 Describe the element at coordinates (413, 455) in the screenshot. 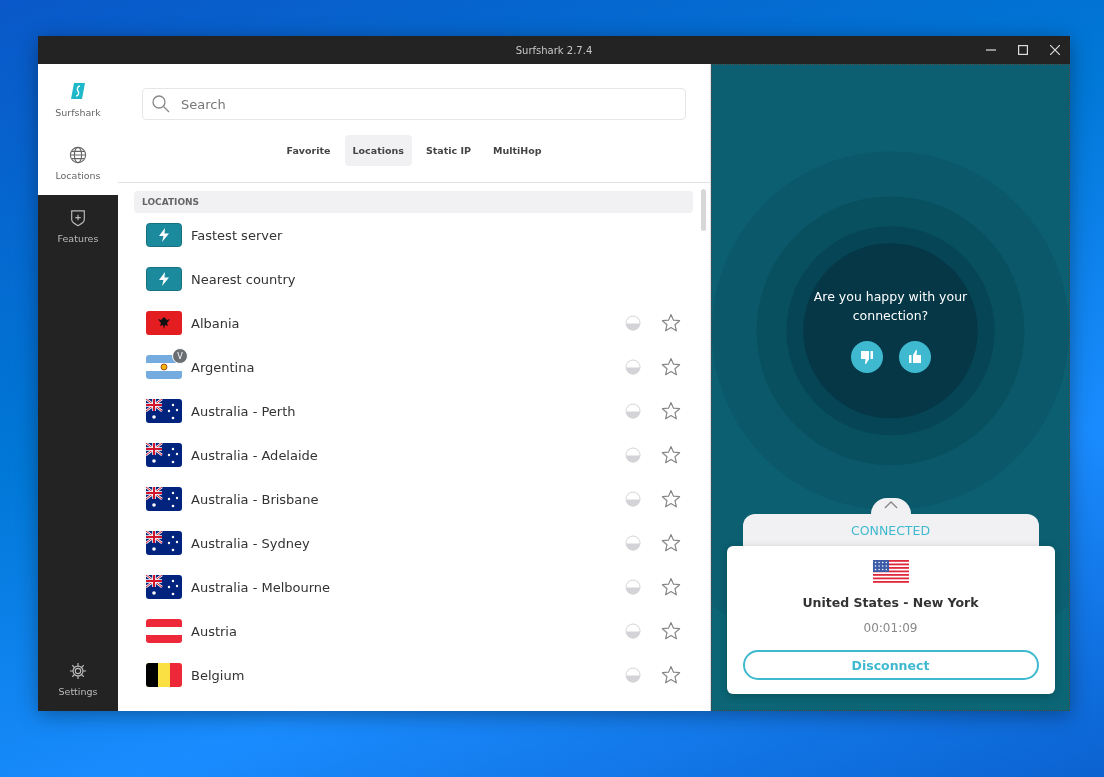

I see `location-item: Australia - Adelaide` at that location.